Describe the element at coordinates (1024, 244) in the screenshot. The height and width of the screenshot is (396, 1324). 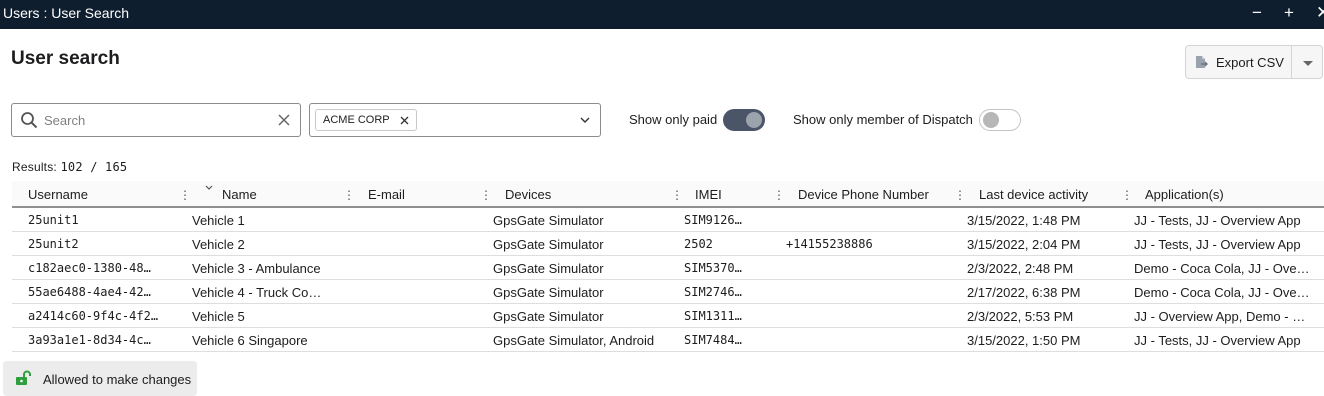
I see `cell-last-activity: 3/15/2022, 2:04 PM` at that location.